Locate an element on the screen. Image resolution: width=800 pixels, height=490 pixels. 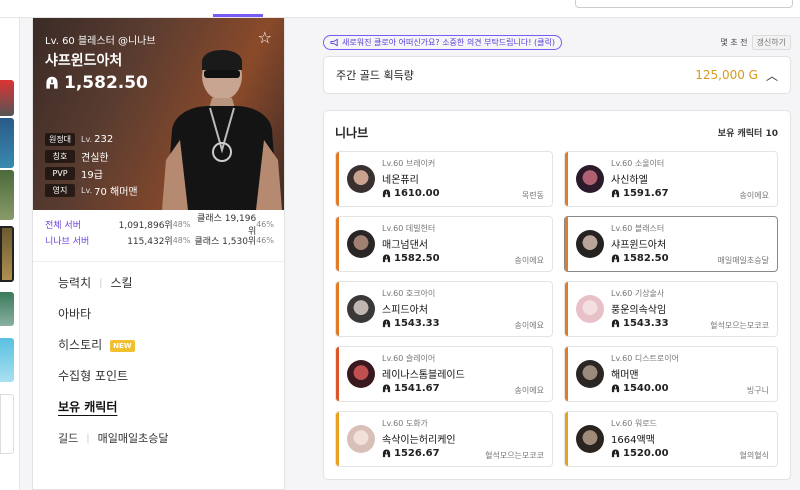
character-name: 풍운의속삭임 is located at coordinates (639, 310).